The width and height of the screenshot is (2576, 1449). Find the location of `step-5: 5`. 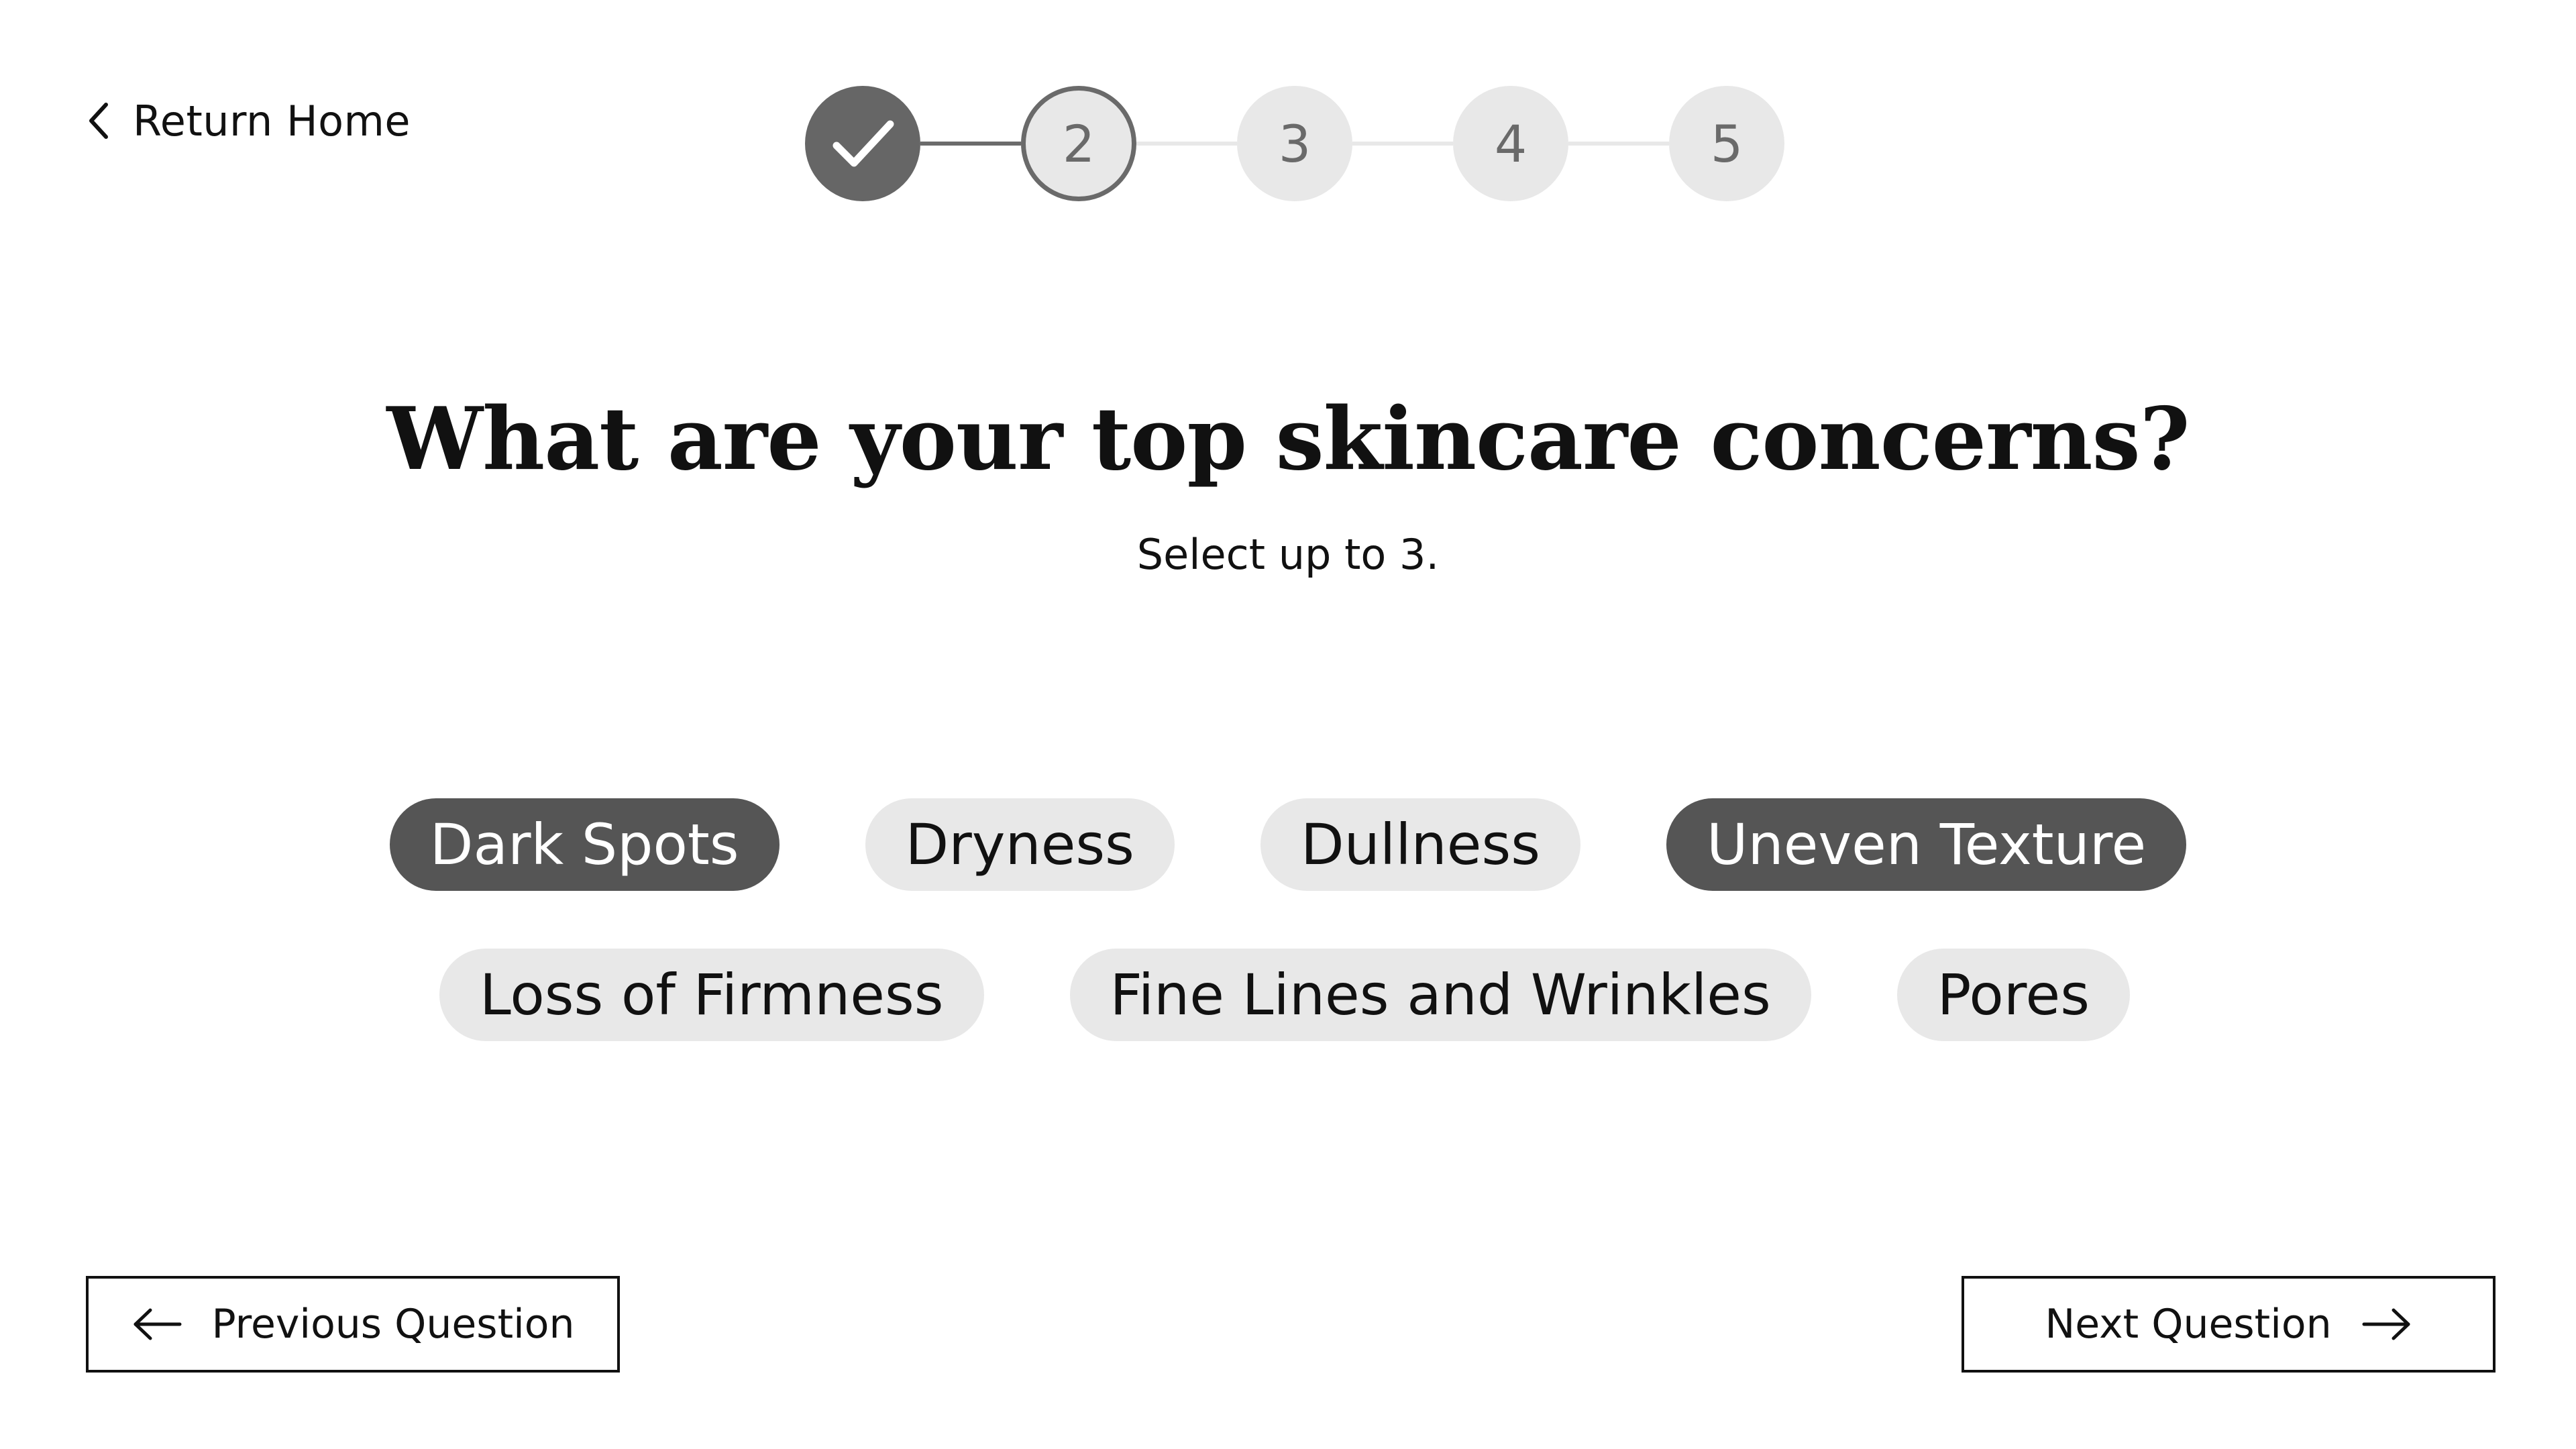

step-5: 5 is located at coordinates (1726, 143).